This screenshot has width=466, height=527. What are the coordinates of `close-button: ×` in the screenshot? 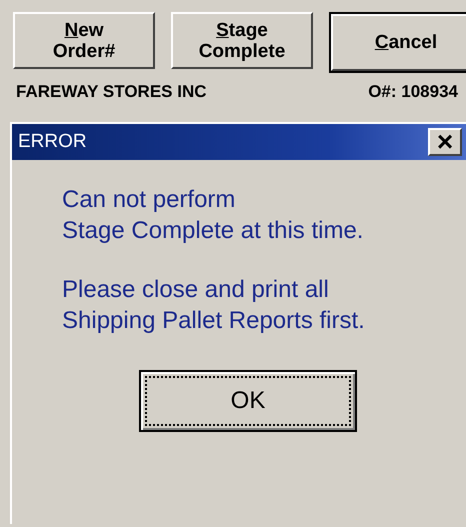 It's located at (445, 142).